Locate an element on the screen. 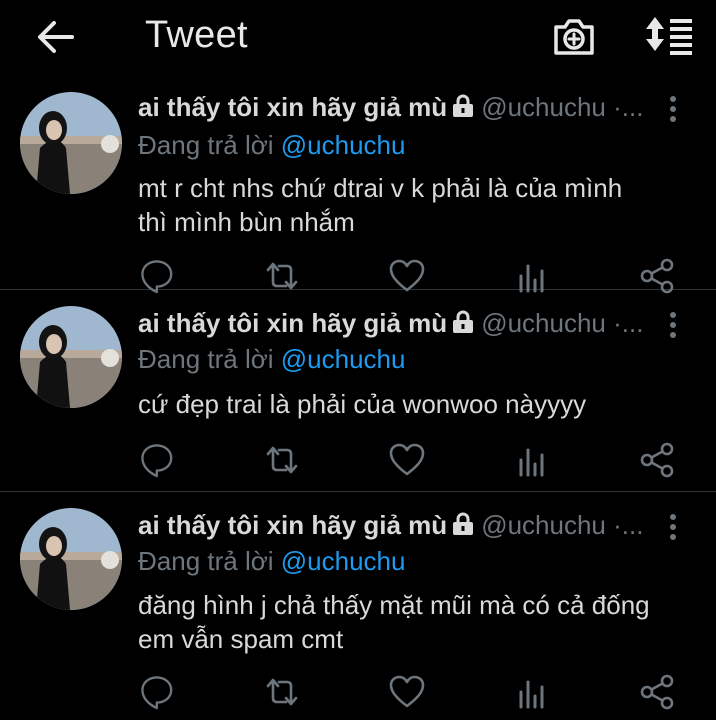  tweet-text-line: thì mình bùn nhắm is located at coordinates (246, 222).